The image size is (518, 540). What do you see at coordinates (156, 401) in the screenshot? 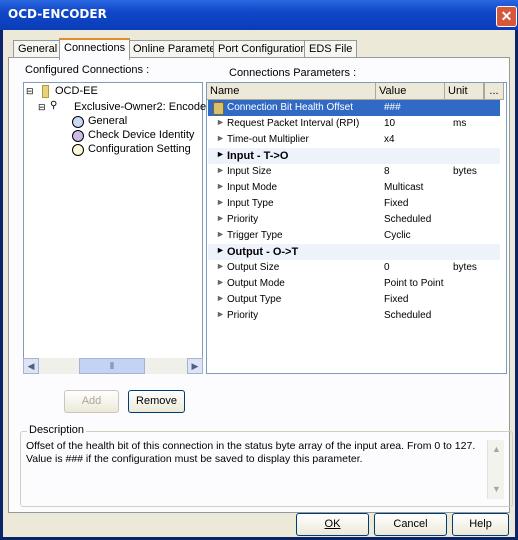
I see `remove-button: Remove` at bounding box center [156, 401].